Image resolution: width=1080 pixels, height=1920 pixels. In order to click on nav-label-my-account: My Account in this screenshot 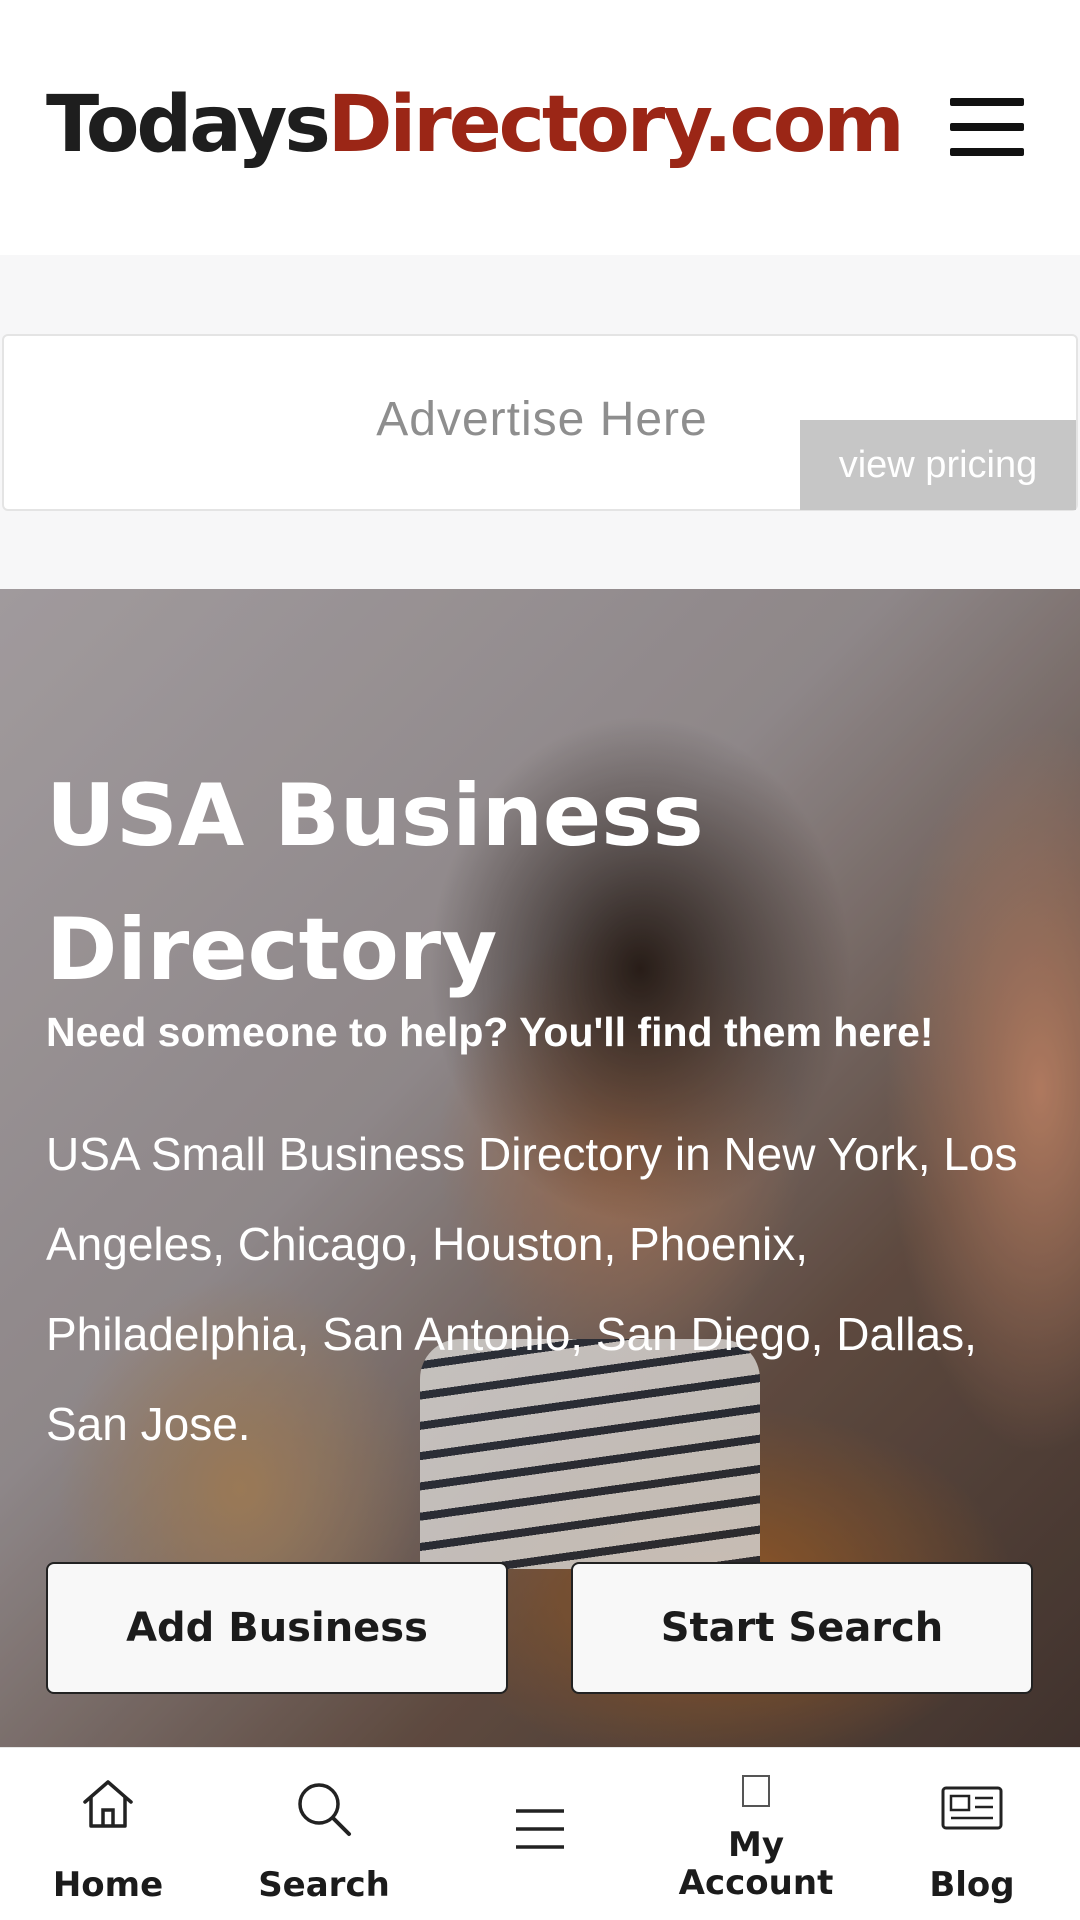, I will do `click(756, 1864)`.